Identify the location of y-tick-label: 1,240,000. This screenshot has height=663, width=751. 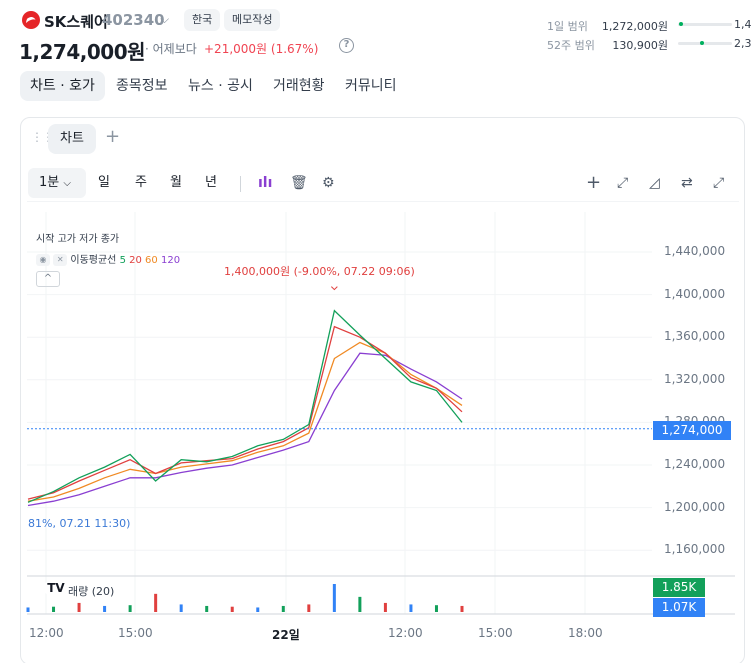
(695, 464).